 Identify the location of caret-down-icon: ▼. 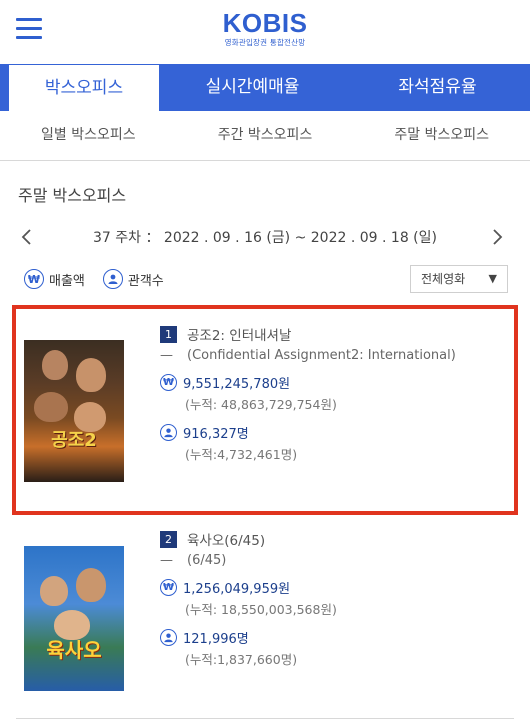
(492, 278).